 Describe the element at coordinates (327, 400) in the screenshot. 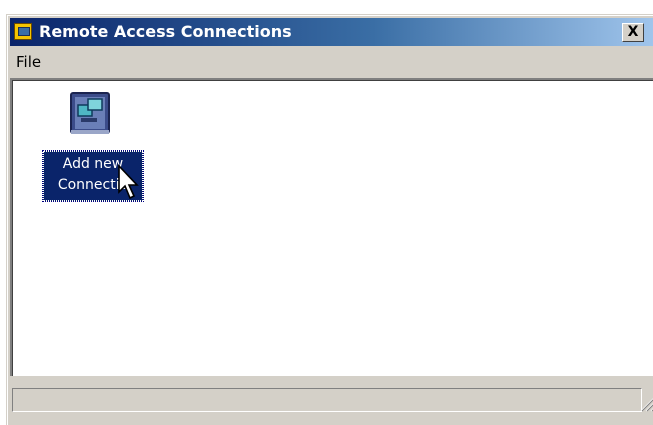

I see `status-panel` at that location.